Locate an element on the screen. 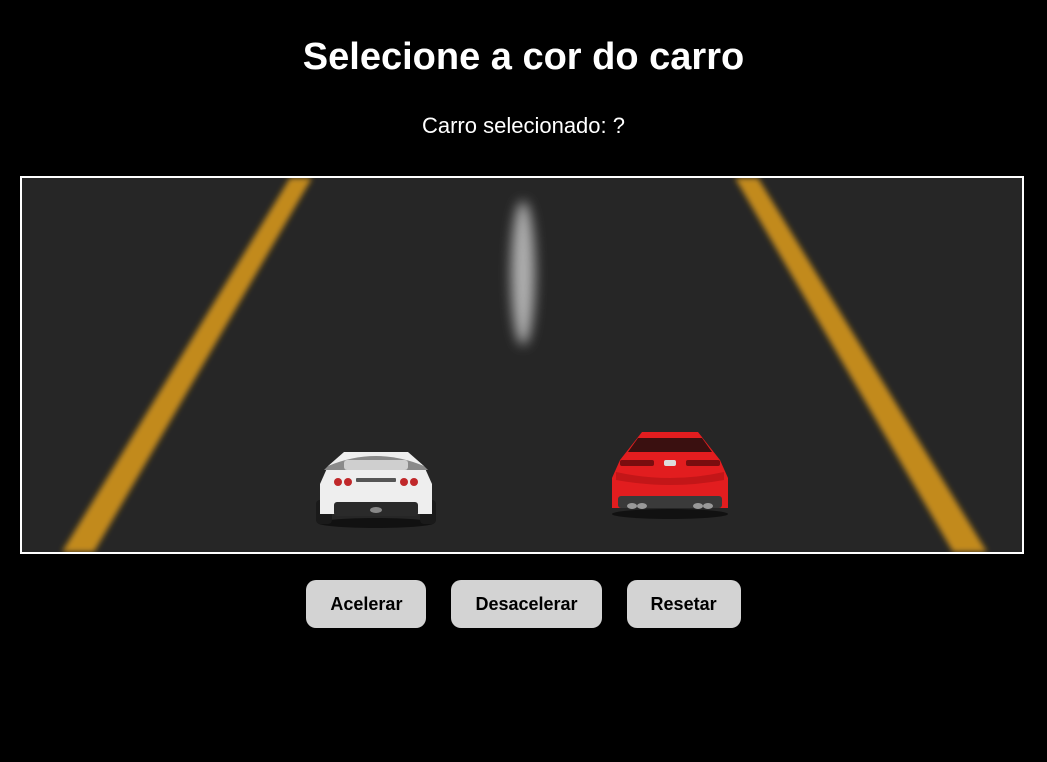 This screenshot has width=1047, height=762. reset-button: Resetar is located at coordinates (683, 604).